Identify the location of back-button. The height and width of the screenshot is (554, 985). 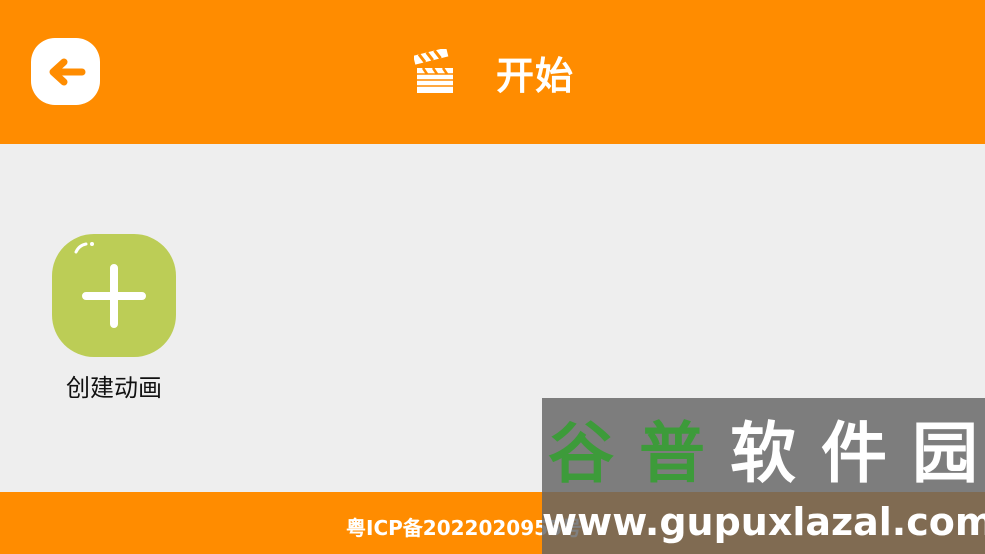
(65, 71).